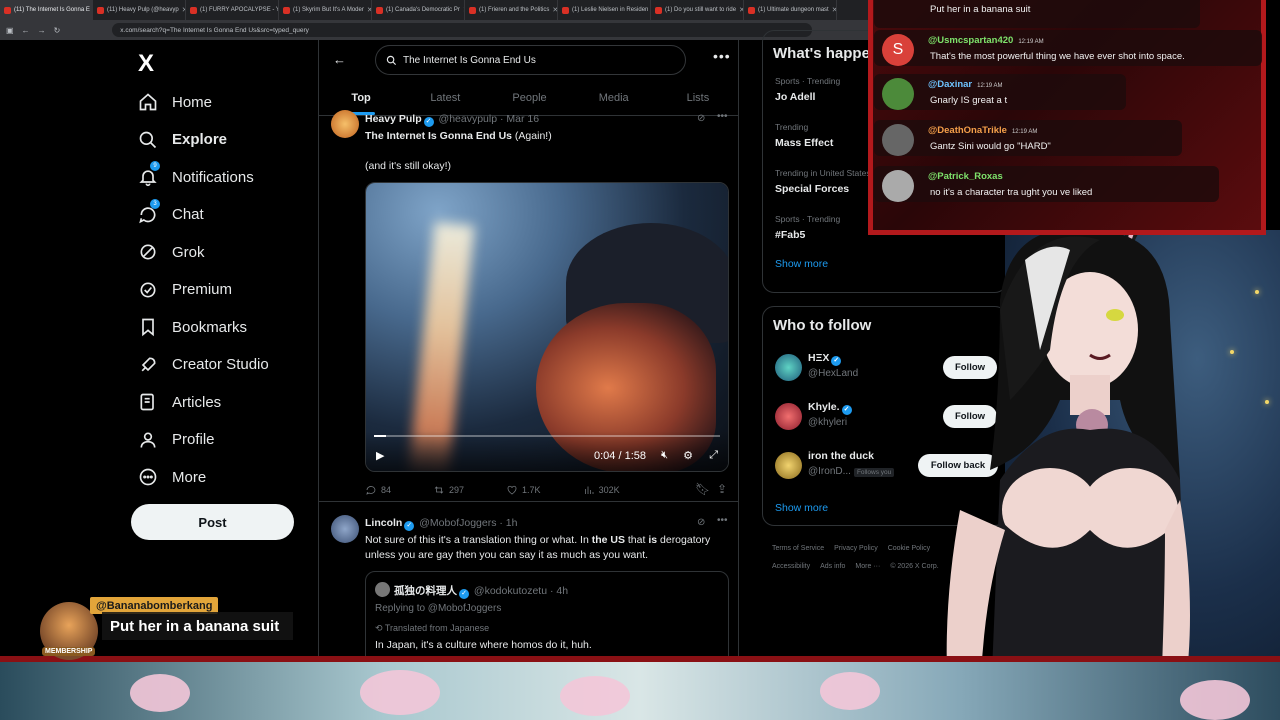 This screenshot has height=720, width=1280. I want to click on views-icon, so click(588, 490).